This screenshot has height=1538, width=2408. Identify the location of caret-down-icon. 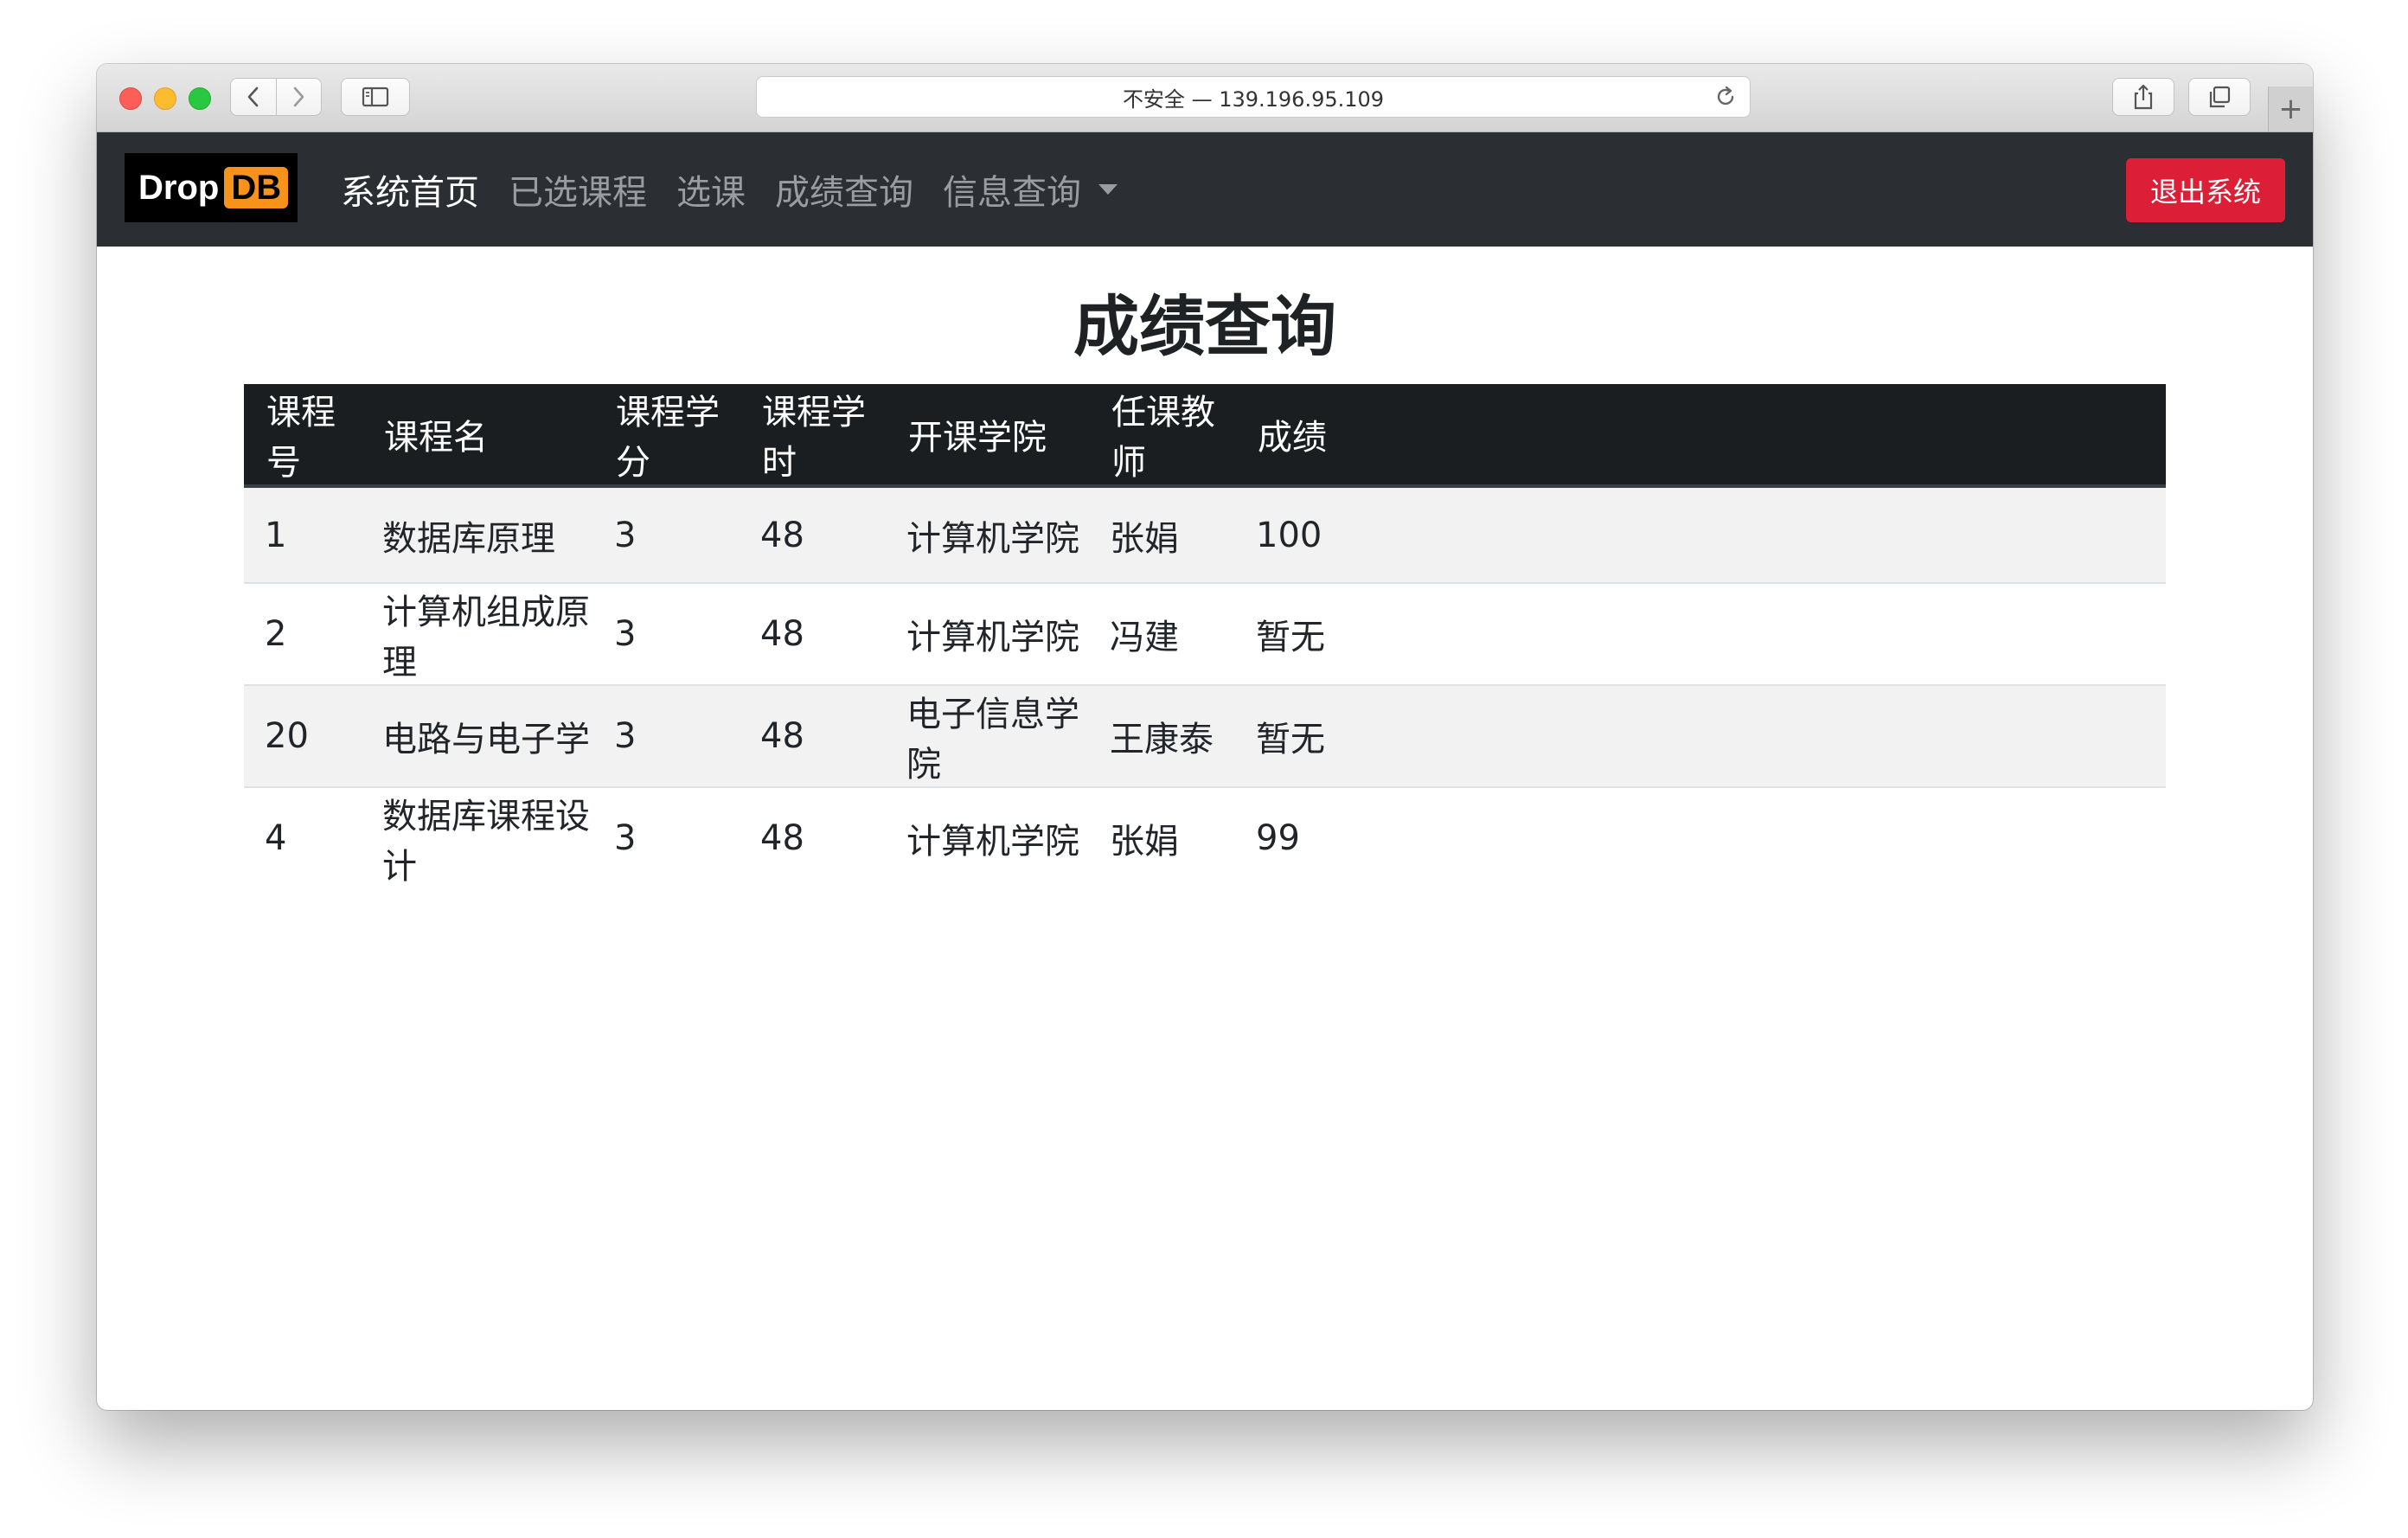
(1108, 189).